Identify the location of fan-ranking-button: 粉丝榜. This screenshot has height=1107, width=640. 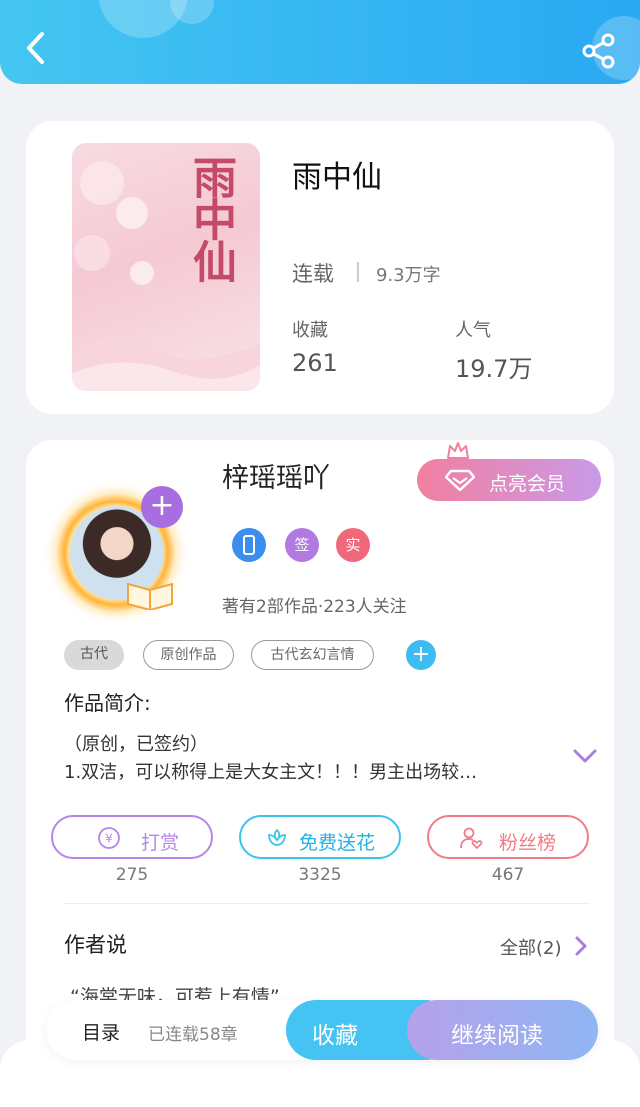
(508, 837).